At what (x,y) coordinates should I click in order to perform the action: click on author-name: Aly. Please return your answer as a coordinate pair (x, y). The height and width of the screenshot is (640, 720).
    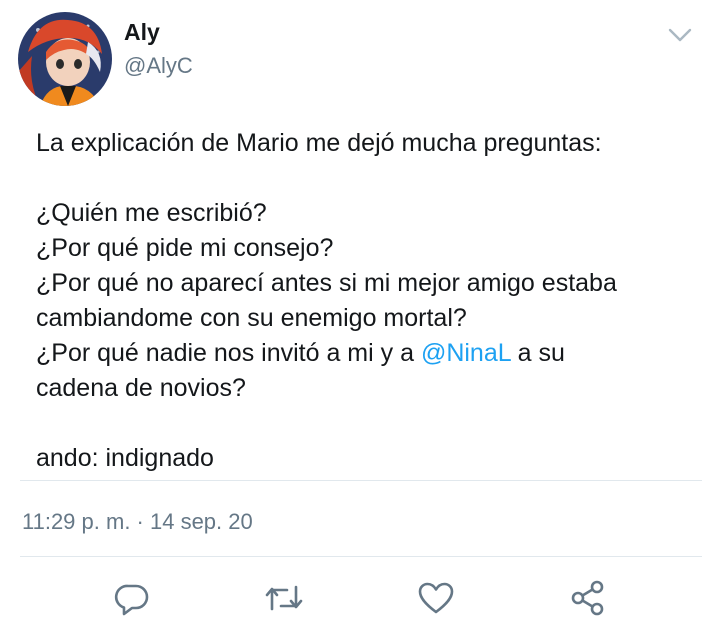
    Looking at the image, I should click on (142, 32).